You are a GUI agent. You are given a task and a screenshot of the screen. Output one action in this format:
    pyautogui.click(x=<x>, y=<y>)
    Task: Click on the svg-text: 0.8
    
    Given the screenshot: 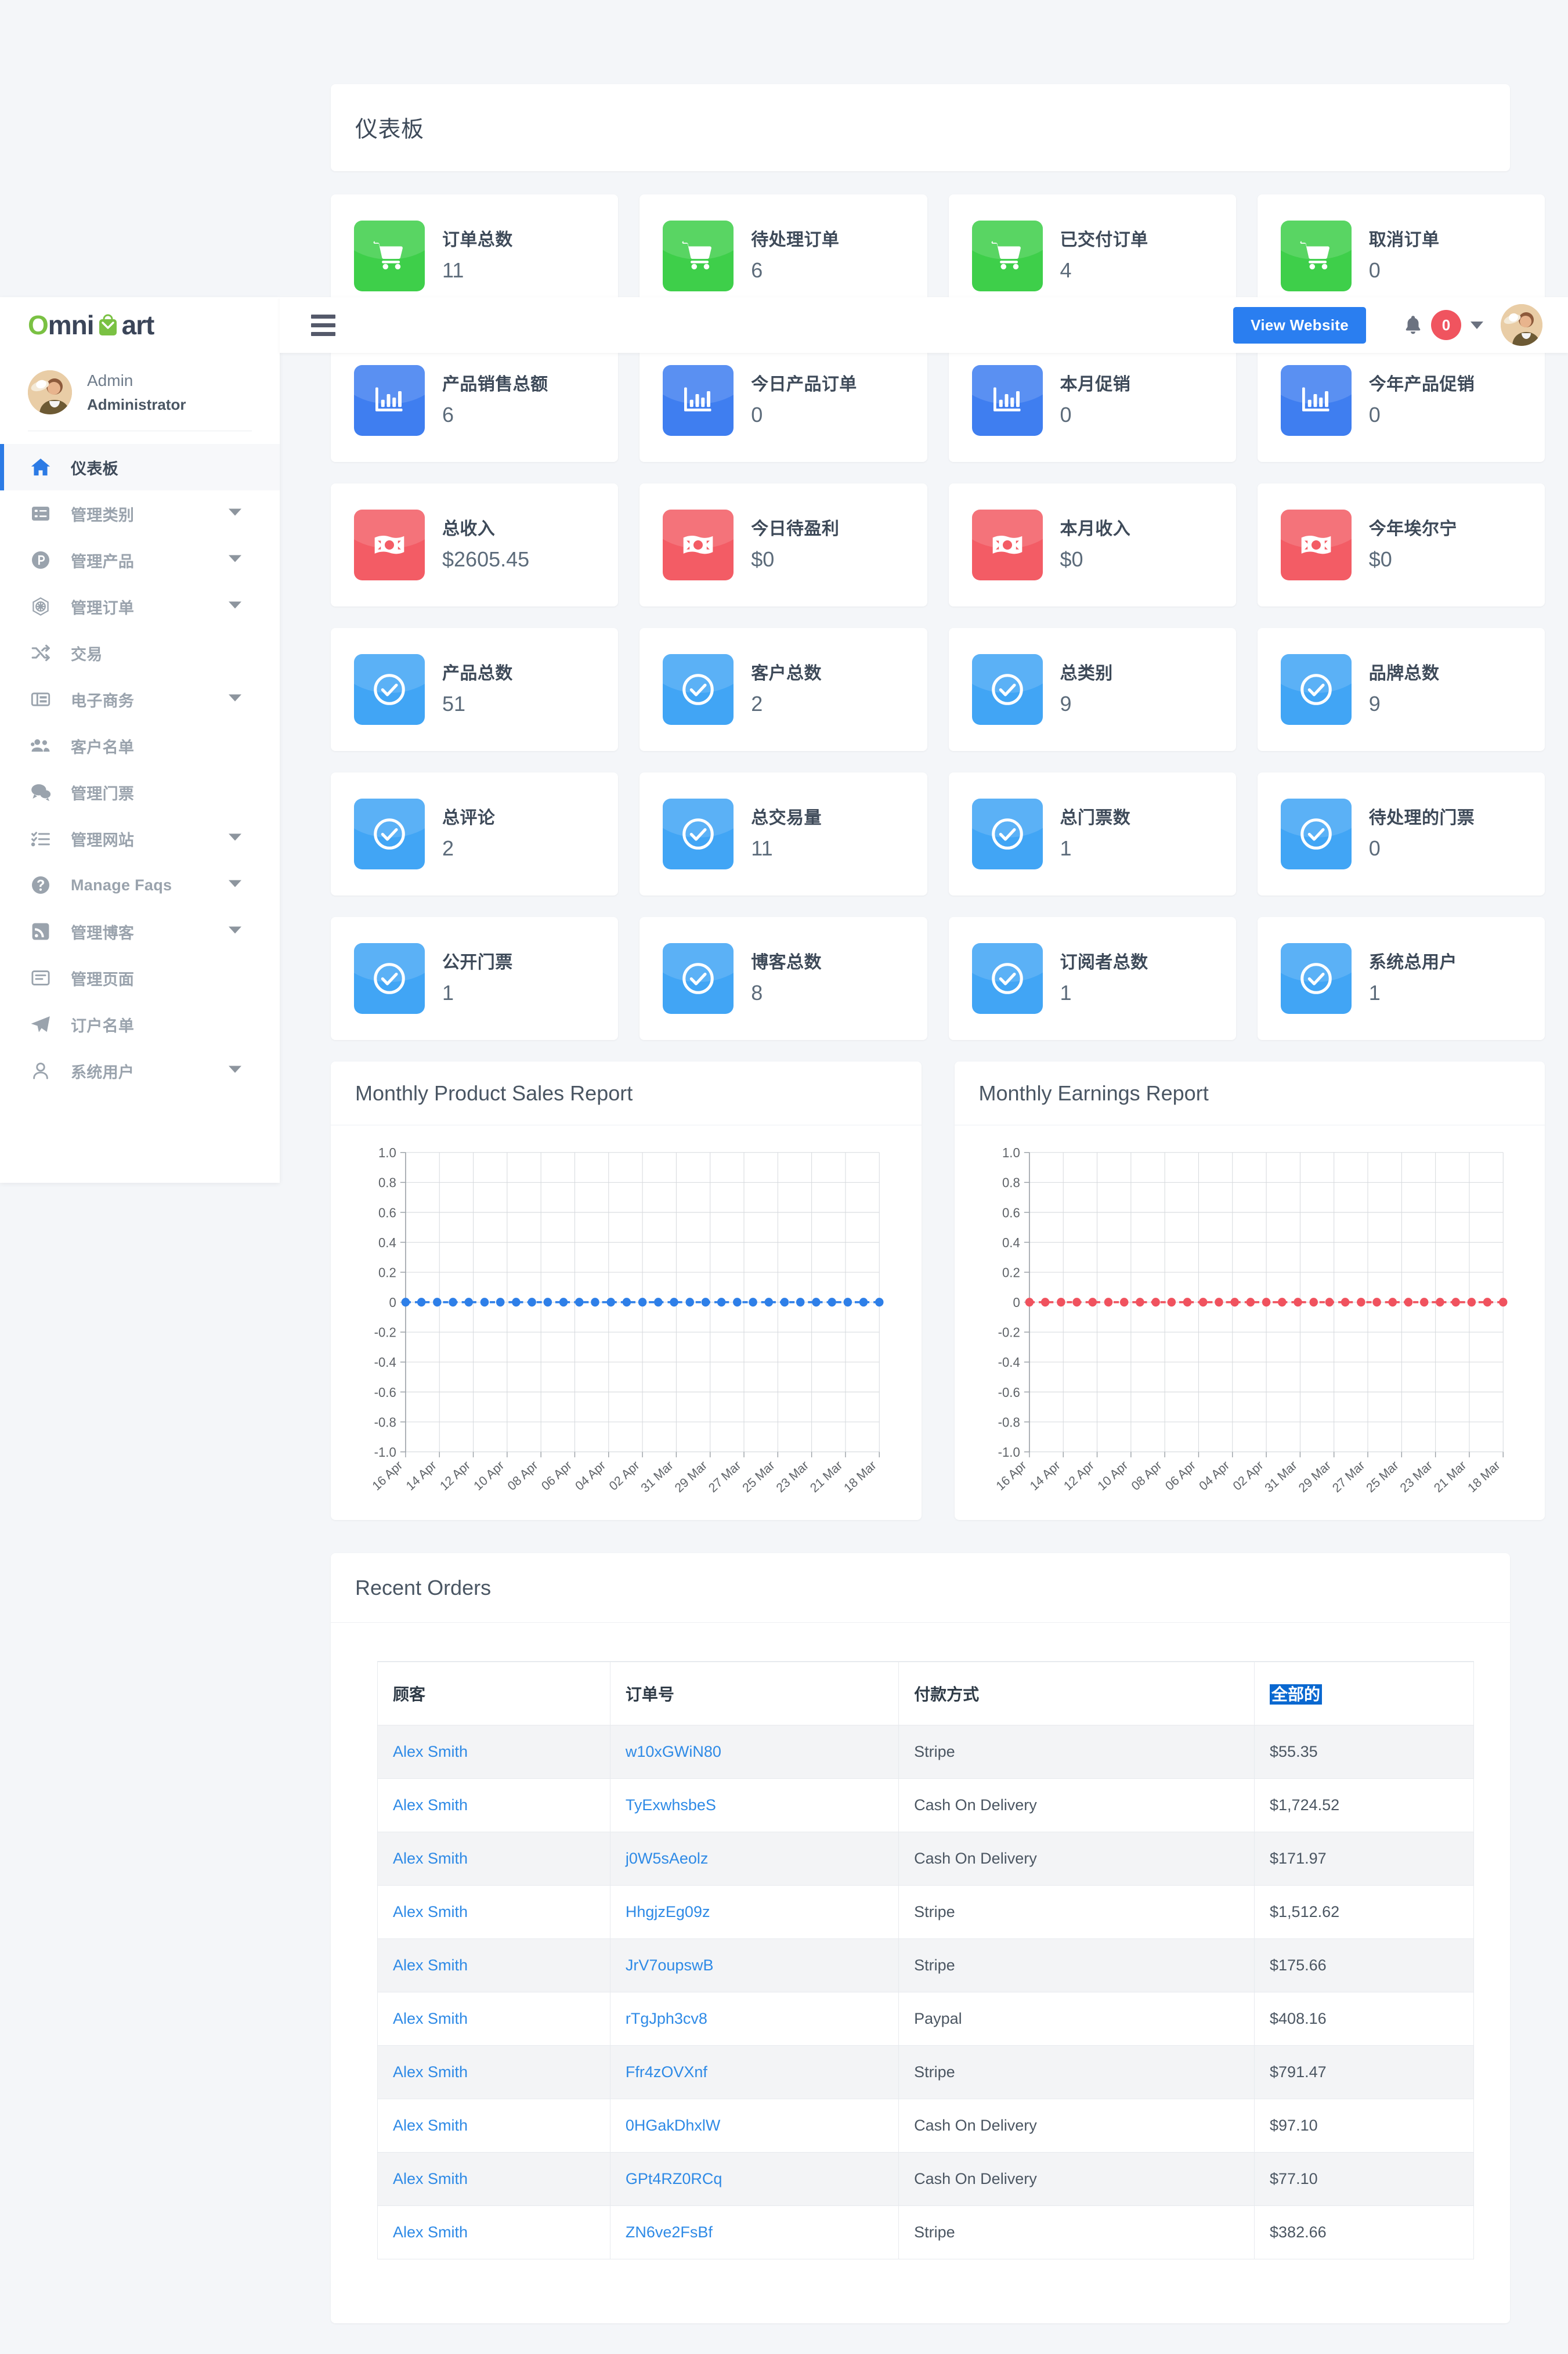 What is the action you would take?
    pyautogui.click(x=387, y=1183)
    